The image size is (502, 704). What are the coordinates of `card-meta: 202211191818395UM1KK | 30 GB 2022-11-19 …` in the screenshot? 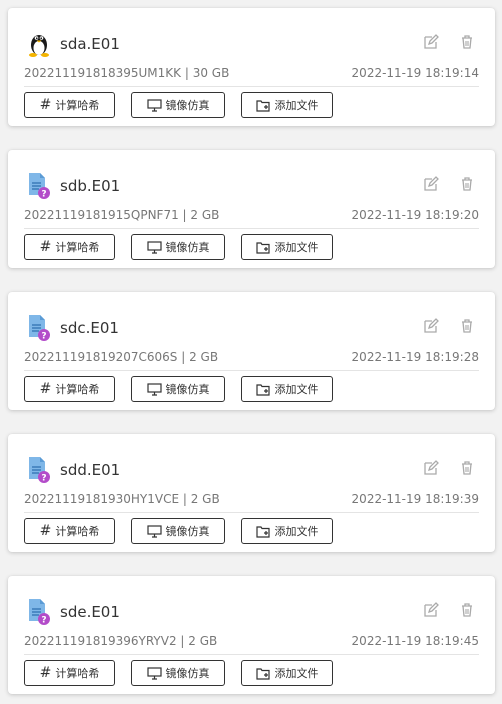 It's located at (251, 73).